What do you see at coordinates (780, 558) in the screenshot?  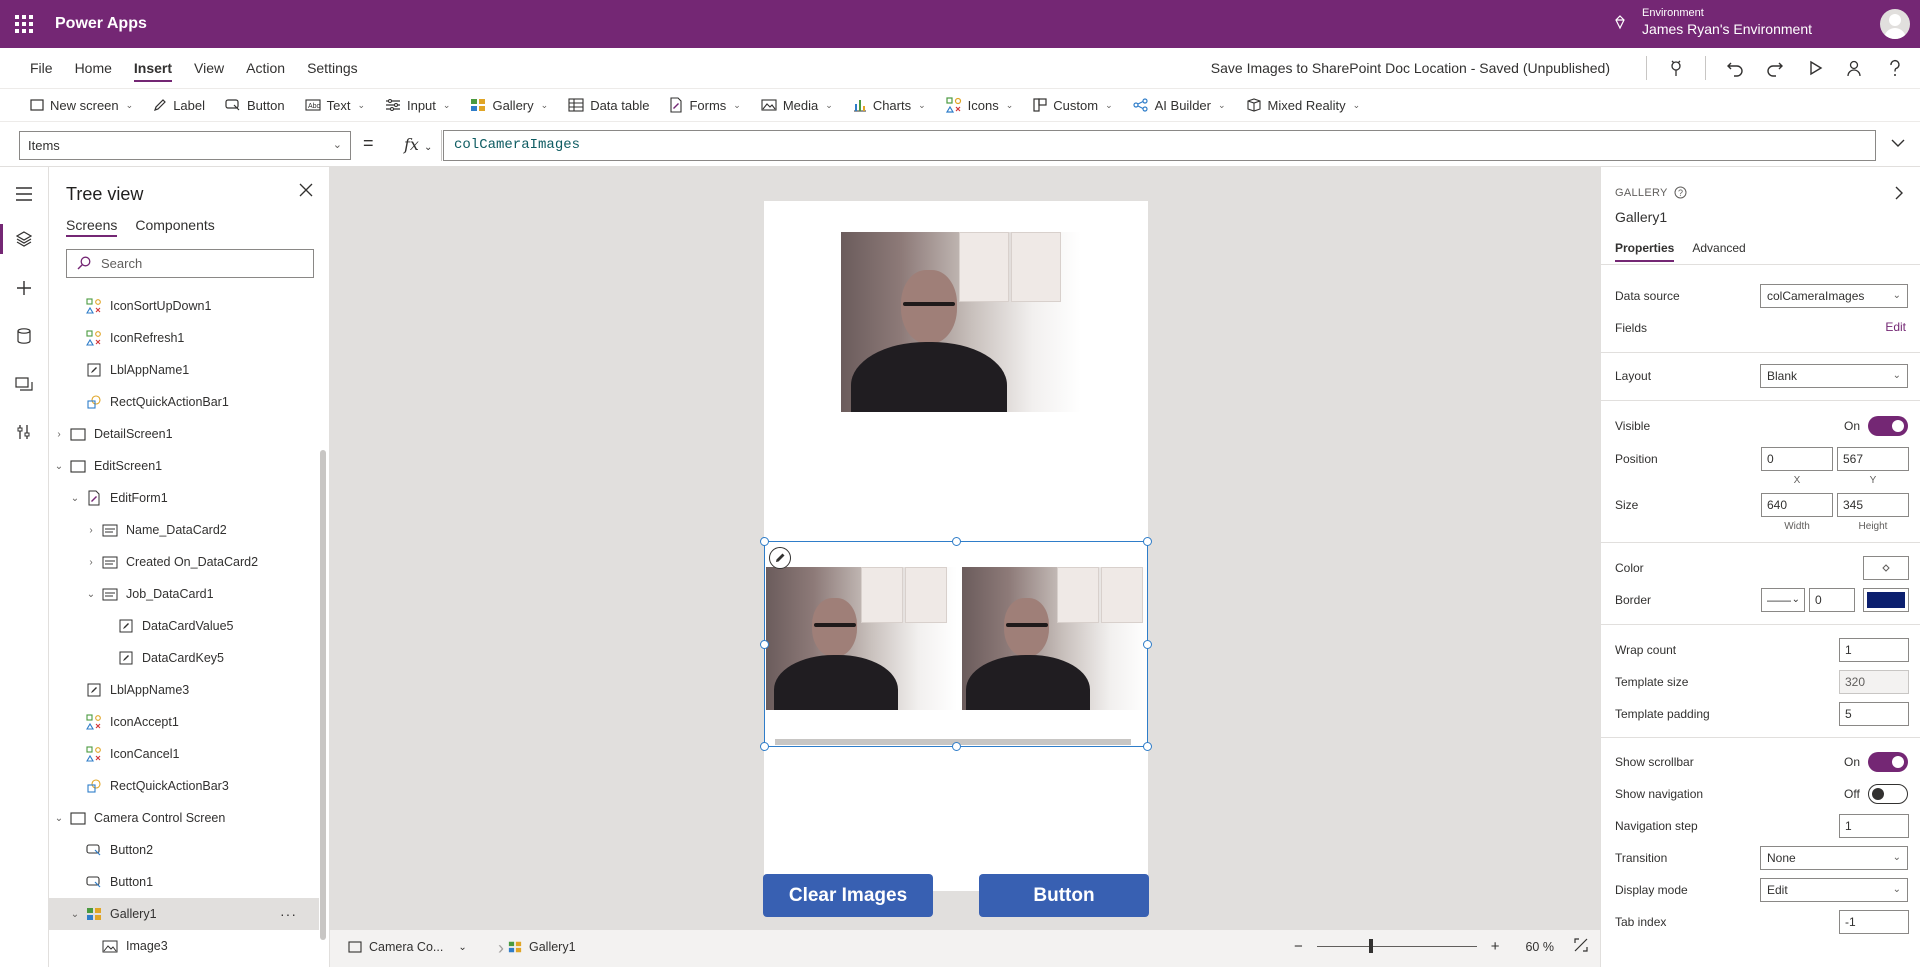 I see `edit-template-icon` at bounding box center [780, 558].